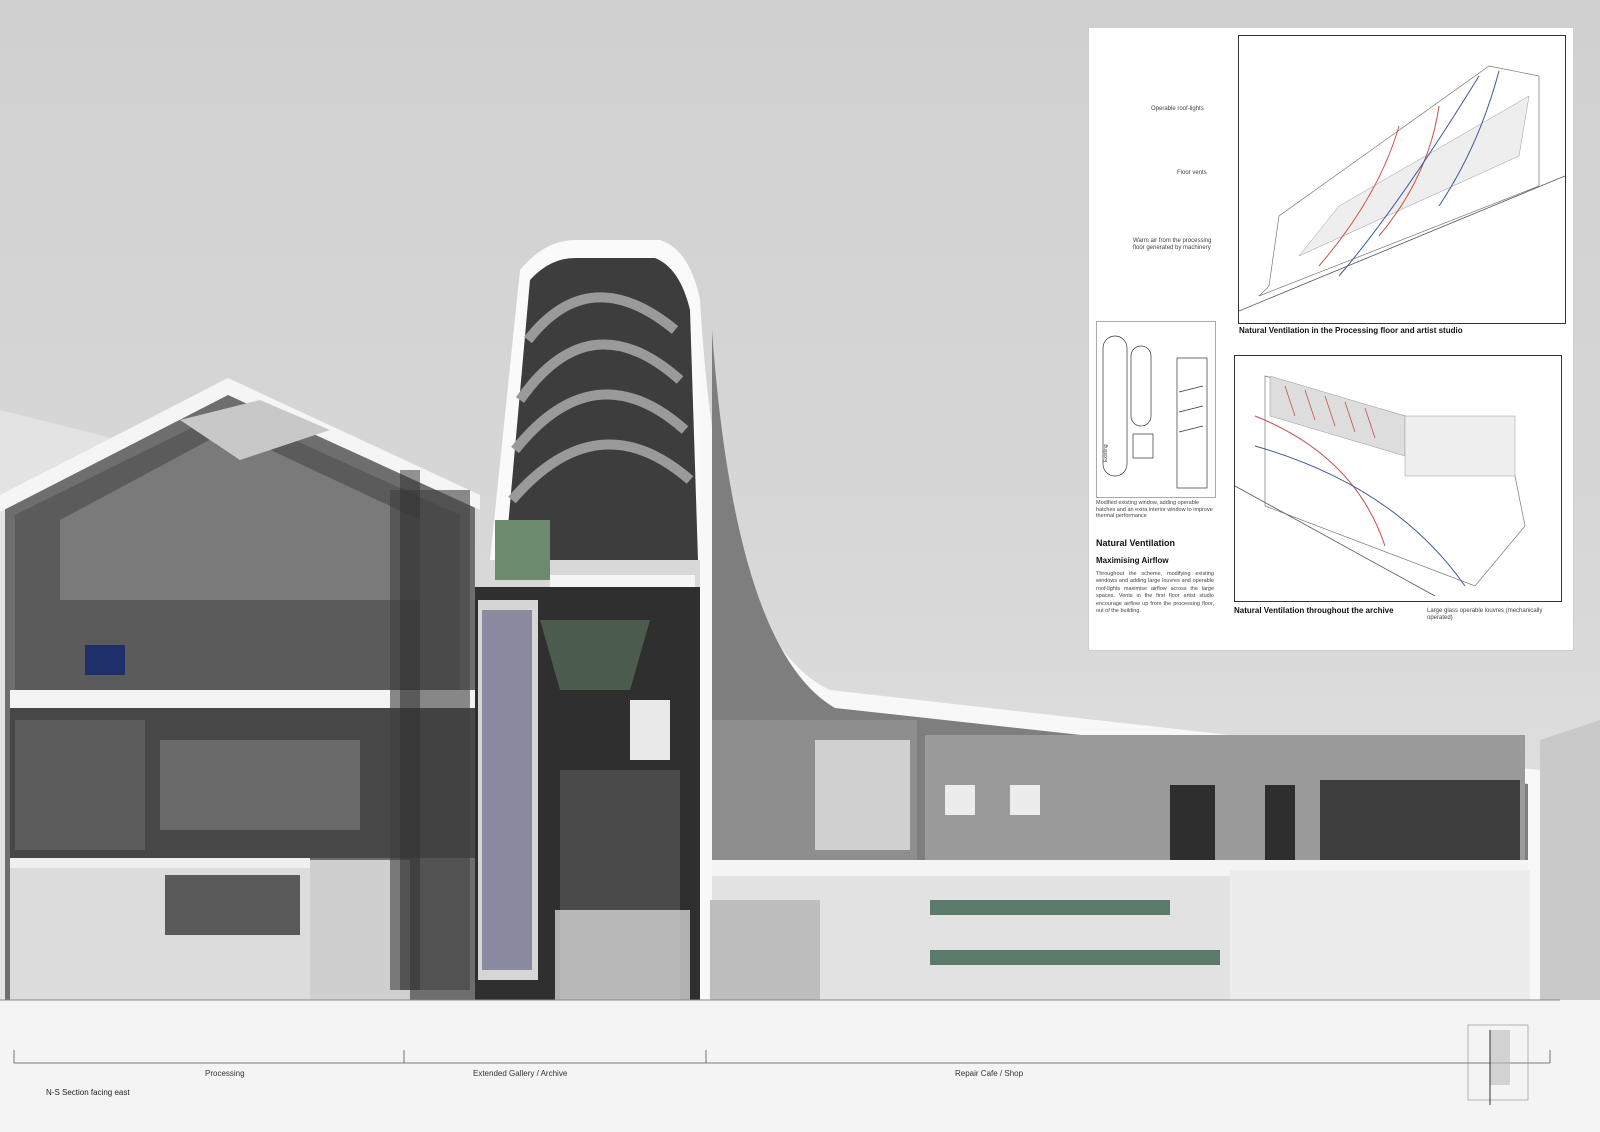 The image size is (1600, 1132). What do you see at coordinates (782, 1057) in the screenshot?
I see `zone-brackets` at bounding box center [782, 1057].